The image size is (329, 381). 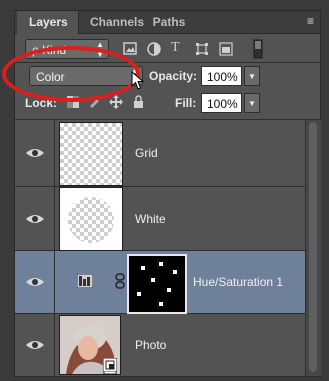 I want to click on layer-name: Photo, so click(x=151, y=345).